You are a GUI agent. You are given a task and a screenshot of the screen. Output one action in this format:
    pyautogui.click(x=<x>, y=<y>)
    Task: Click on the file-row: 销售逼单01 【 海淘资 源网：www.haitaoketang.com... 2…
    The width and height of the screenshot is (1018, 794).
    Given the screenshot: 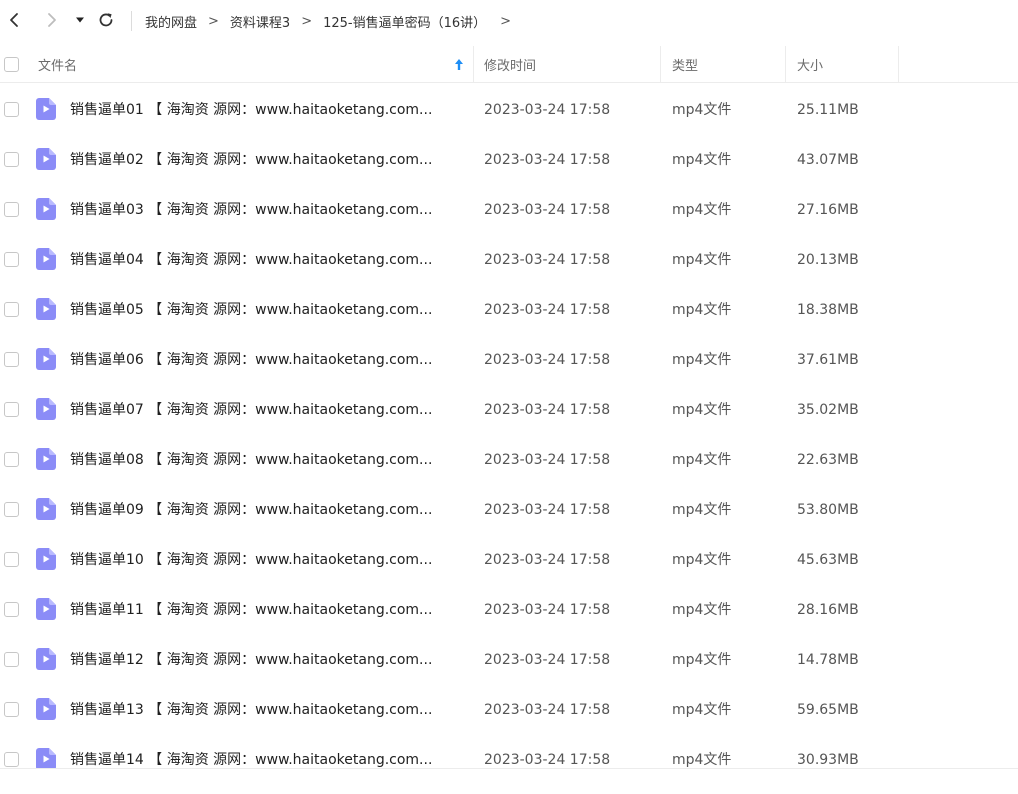 What is the action you would take?
    pyautogui.click(x=509, y=110)
    